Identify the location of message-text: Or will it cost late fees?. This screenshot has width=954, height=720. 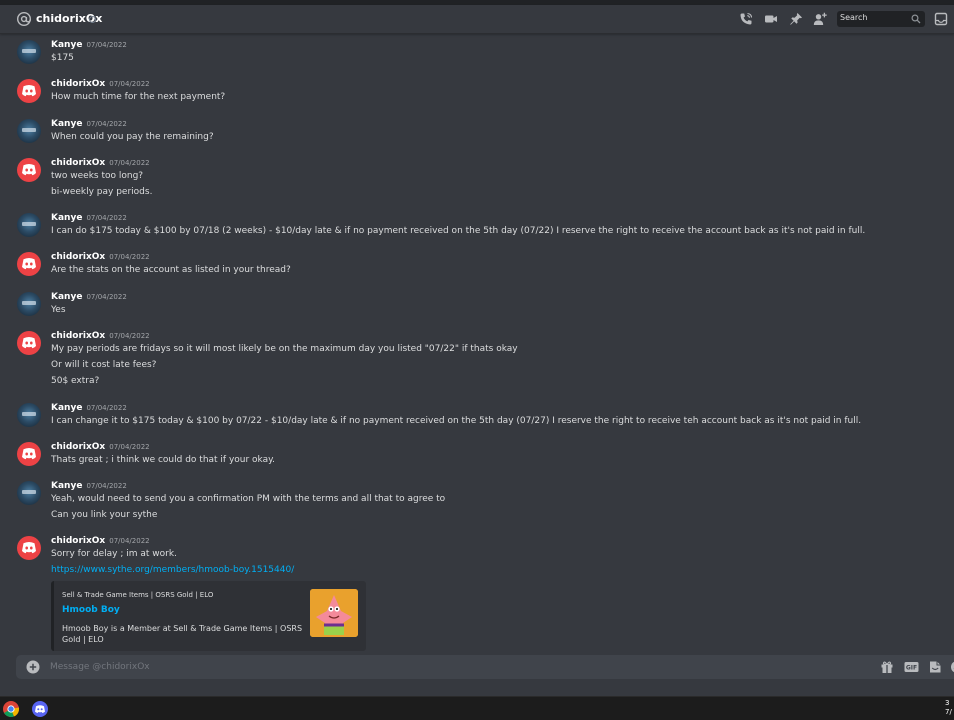
(104, 365).